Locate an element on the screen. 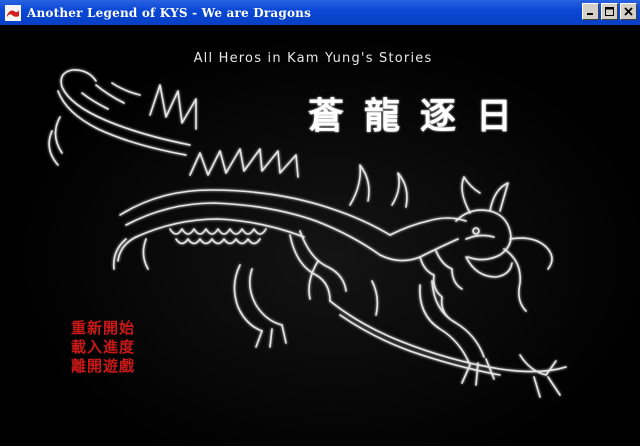 The image size is (640, 446). title-bar: Another Legend of KYS - We are Dragons is located at coordinates (320, 12).